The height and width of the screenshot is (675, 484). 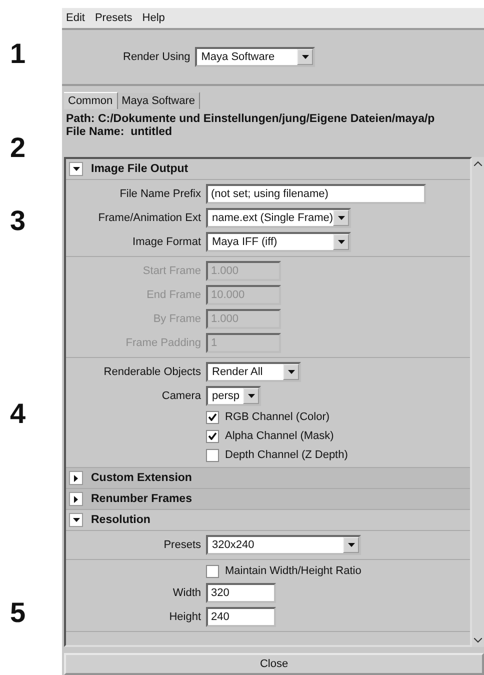 What do you see at coordinates (478, 163) in the screenshot?
I see `chevron-up-icon` at bounding box center [478, 163].